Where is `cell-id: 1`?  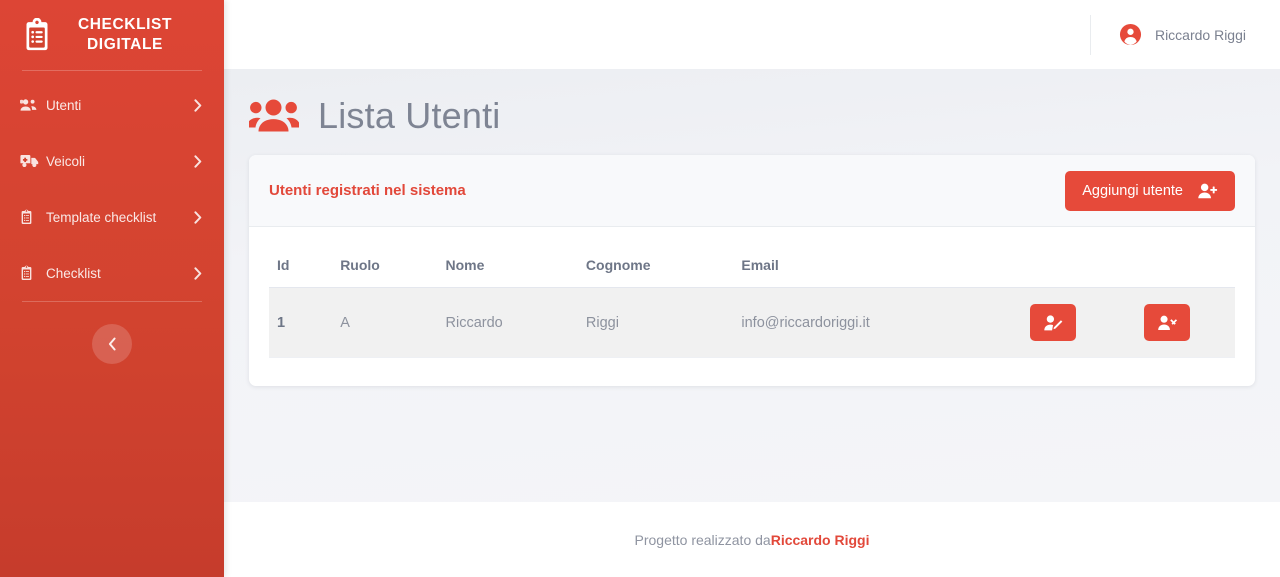 cell-id: 1 is located at coordinates (301, 322).